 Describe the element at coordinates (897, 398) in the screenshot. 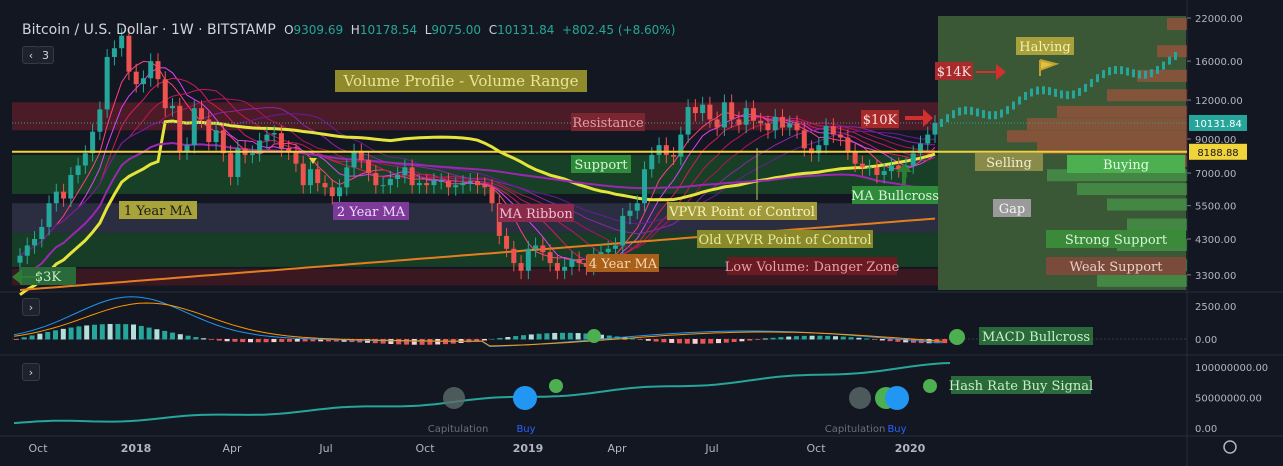

I see `buy-signal-dot` at that location.